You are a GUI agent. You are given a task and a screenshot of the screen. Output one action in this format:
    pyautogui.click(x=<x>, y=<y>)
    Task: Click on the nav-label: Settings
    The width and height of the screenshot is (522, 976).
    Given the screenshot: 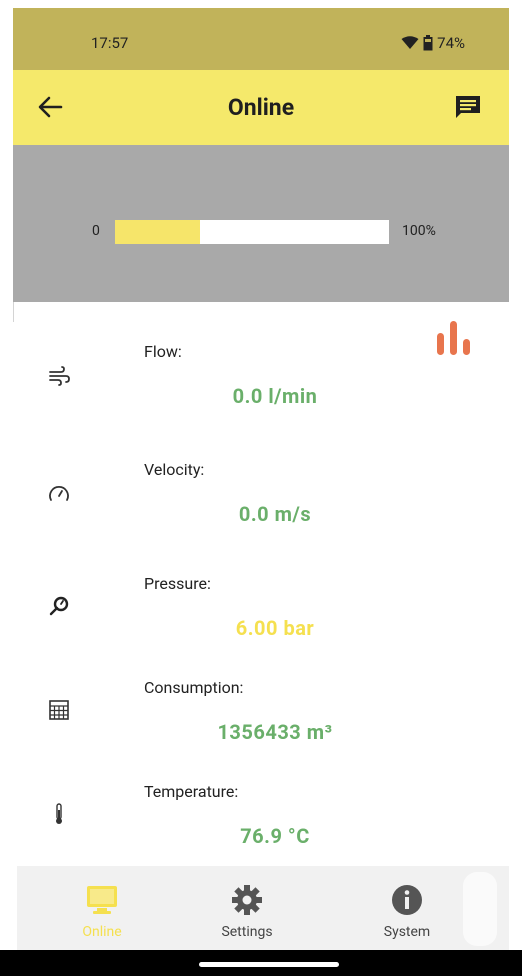 What is the action you would take?
    pyautogui.click(x=247, y=932)
    